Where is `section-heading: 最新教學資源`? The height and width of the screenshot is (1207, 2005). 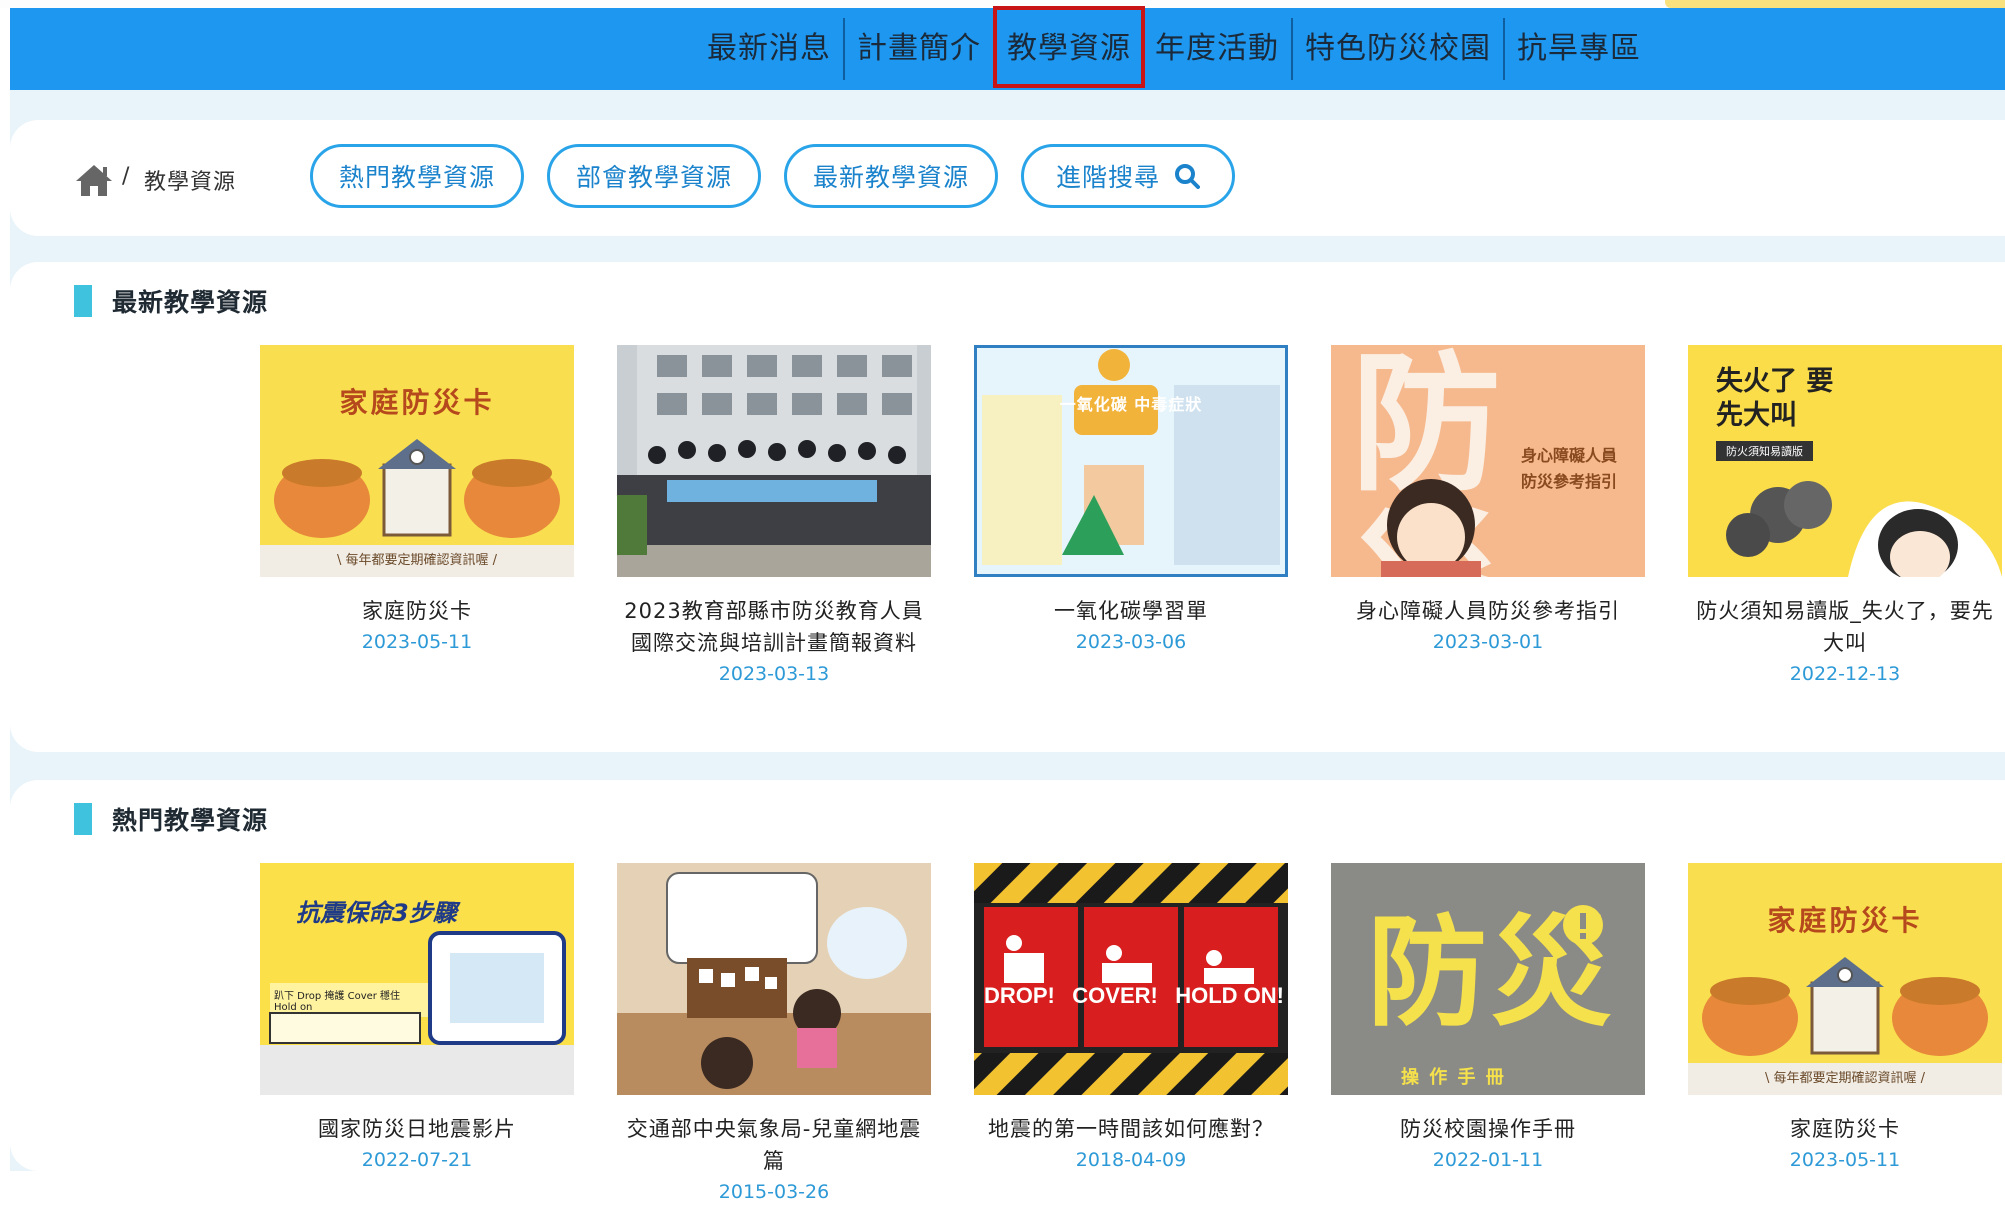
section-heading: 最新教學資源 is located at coordinates (171, 301).